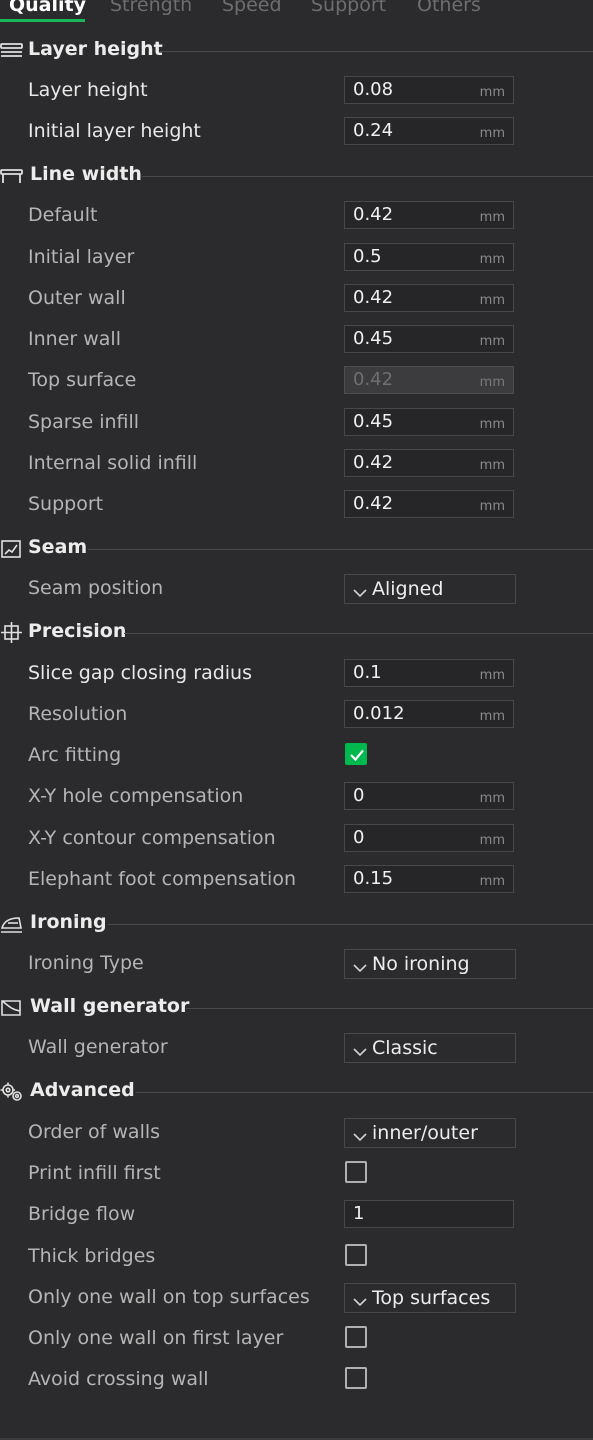 The height and width of the screenshot is (1440, 593). I want to click on field-value: 0.5, so click(367, 256).